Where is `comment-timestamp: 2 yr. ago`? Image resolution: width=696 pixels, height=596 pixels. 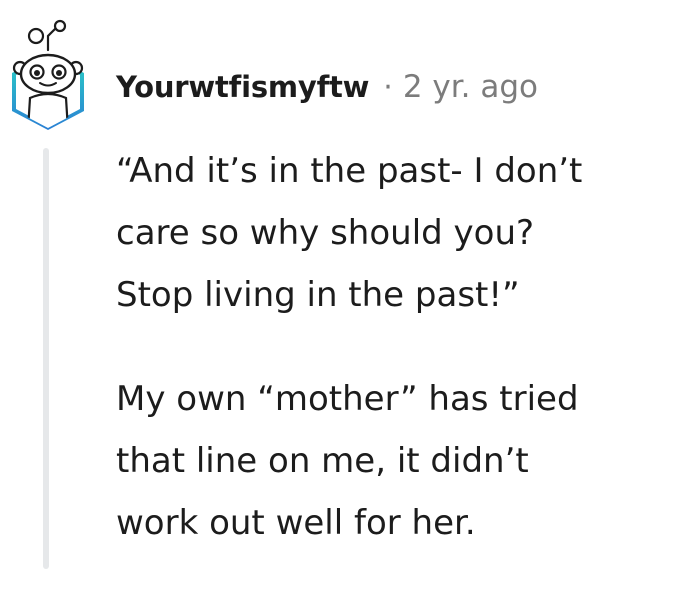
comment-timestamp: 2 yr. ago is located at coordinates (470, 87).